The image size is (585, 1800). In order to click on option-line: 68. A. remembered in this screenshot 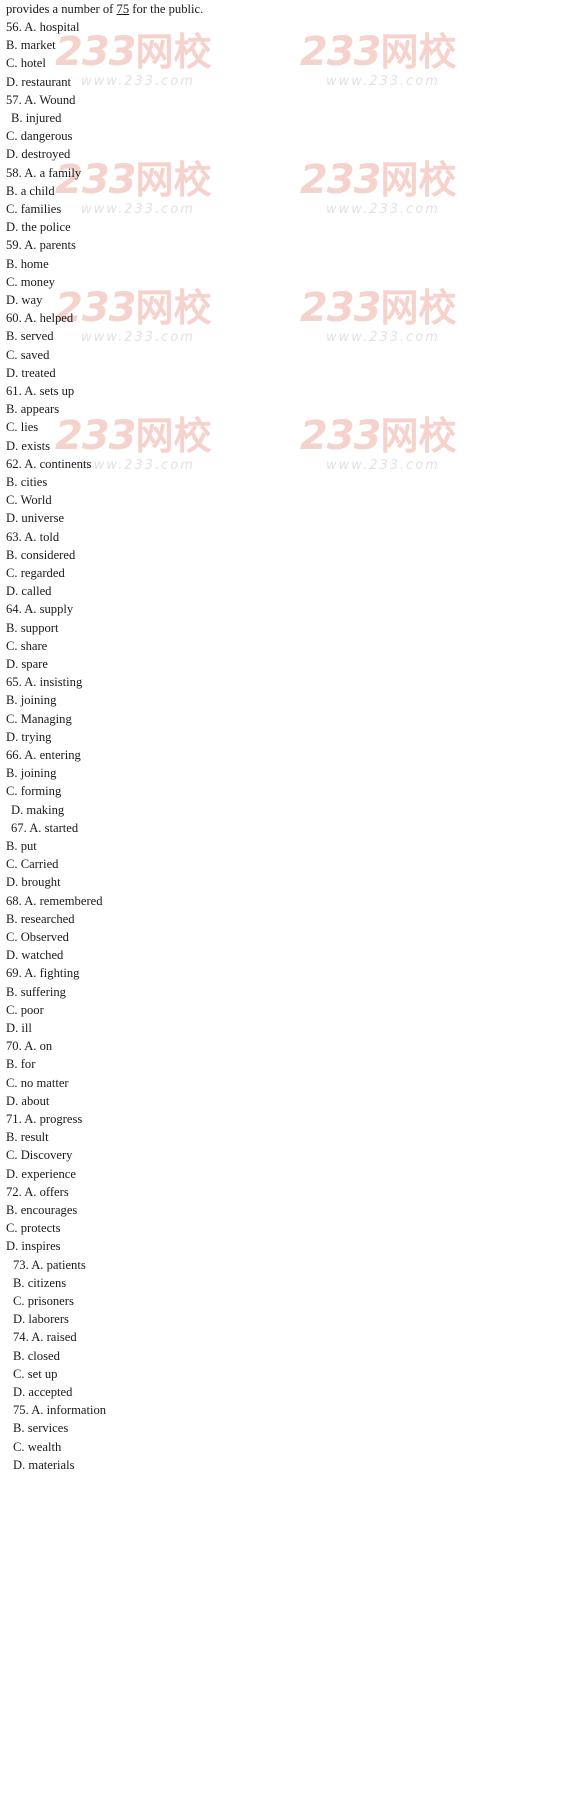, I will do `click(54, 900)`.